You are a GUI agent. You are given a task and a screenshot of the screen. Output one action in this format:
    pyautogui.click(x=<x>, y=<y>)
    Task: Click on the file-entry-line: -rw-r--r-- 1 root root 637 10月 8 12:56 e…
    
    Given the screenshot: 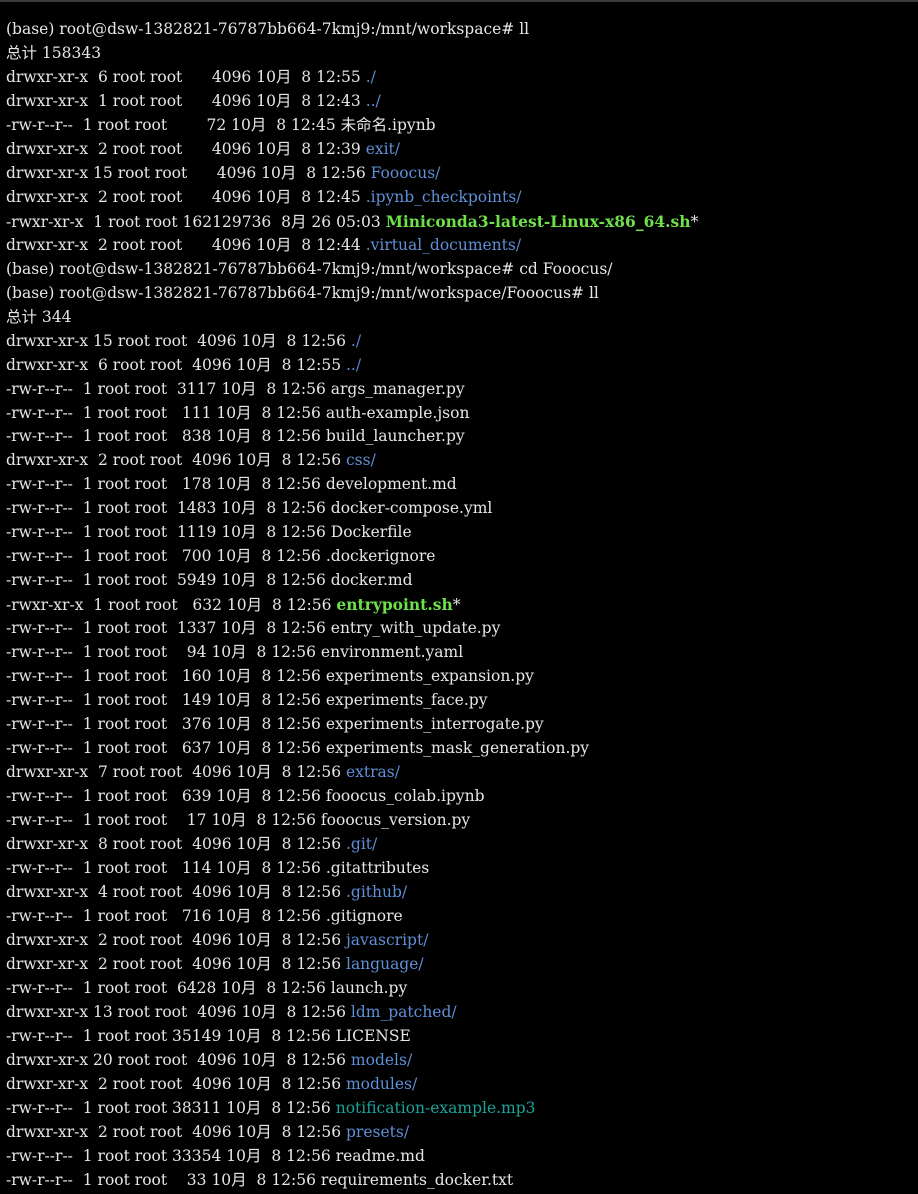 What is the action you would take?
    pyautogui.click(x=462, y=749)
    